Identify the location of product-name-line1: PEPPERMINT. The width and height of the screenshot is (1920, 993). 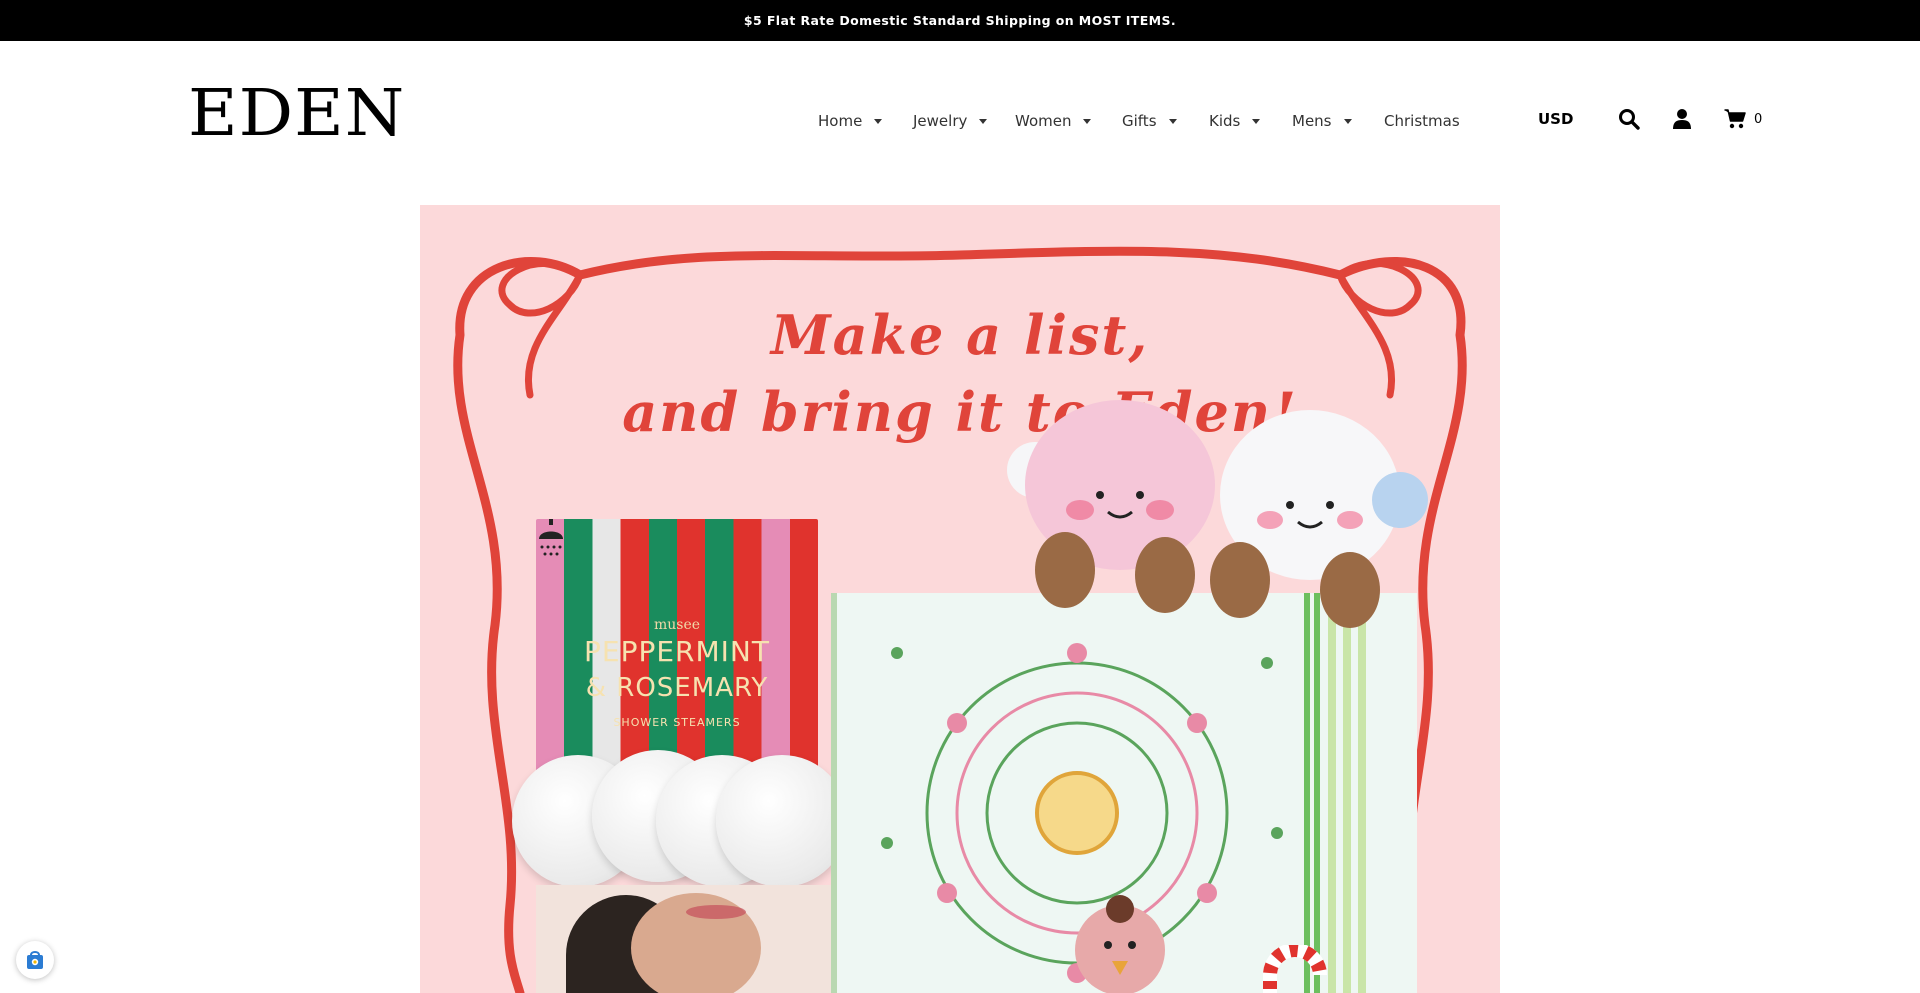
(677, 651).